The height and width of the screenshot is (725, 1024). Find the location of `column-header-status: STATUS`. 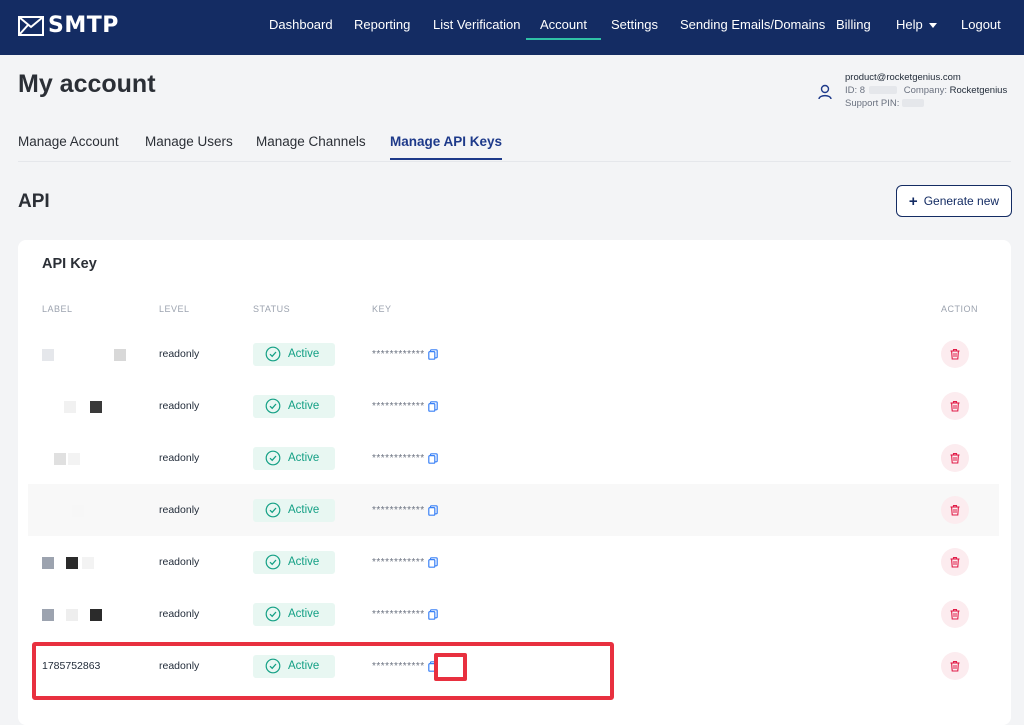

column-header-status: STATUS is located at coordinates (272, 309).